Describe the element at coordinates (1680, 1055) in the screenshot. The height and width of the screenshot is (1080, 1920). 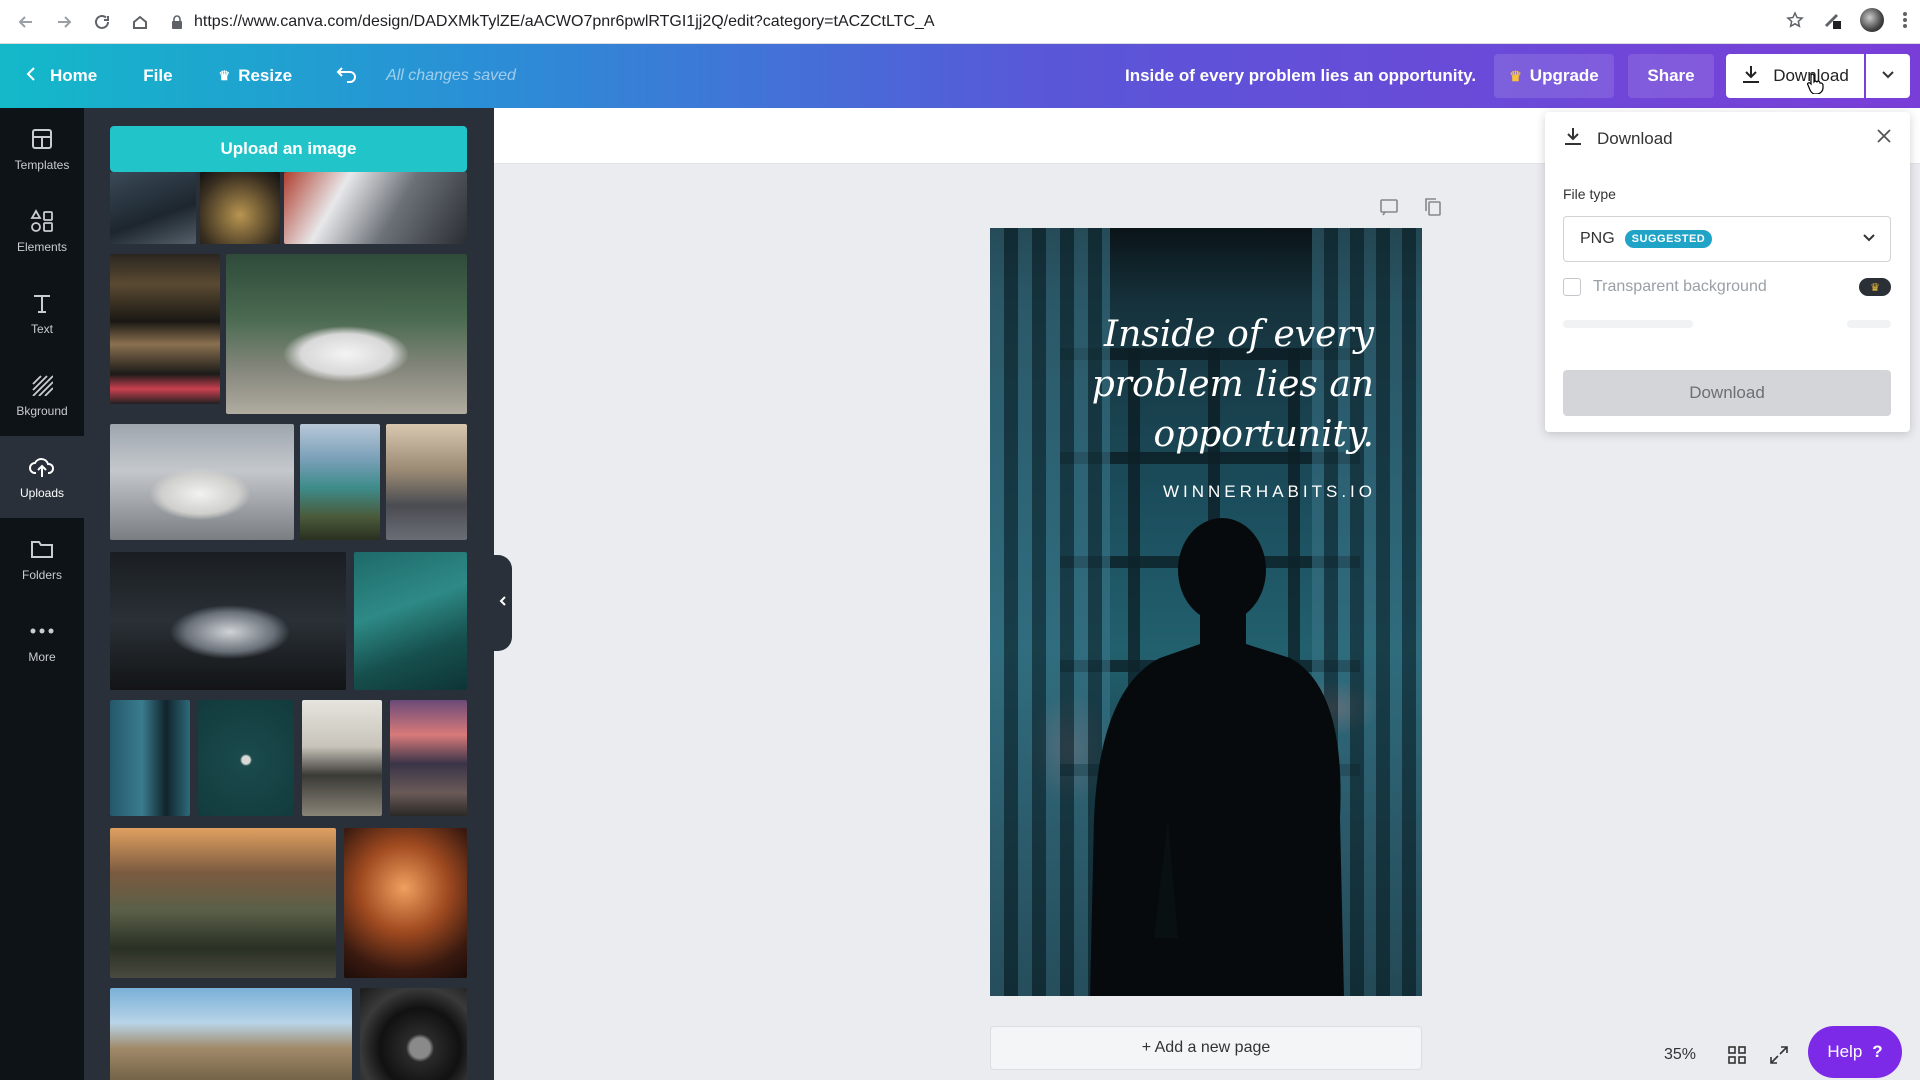
I see `zoom-level: 35%` at that location.